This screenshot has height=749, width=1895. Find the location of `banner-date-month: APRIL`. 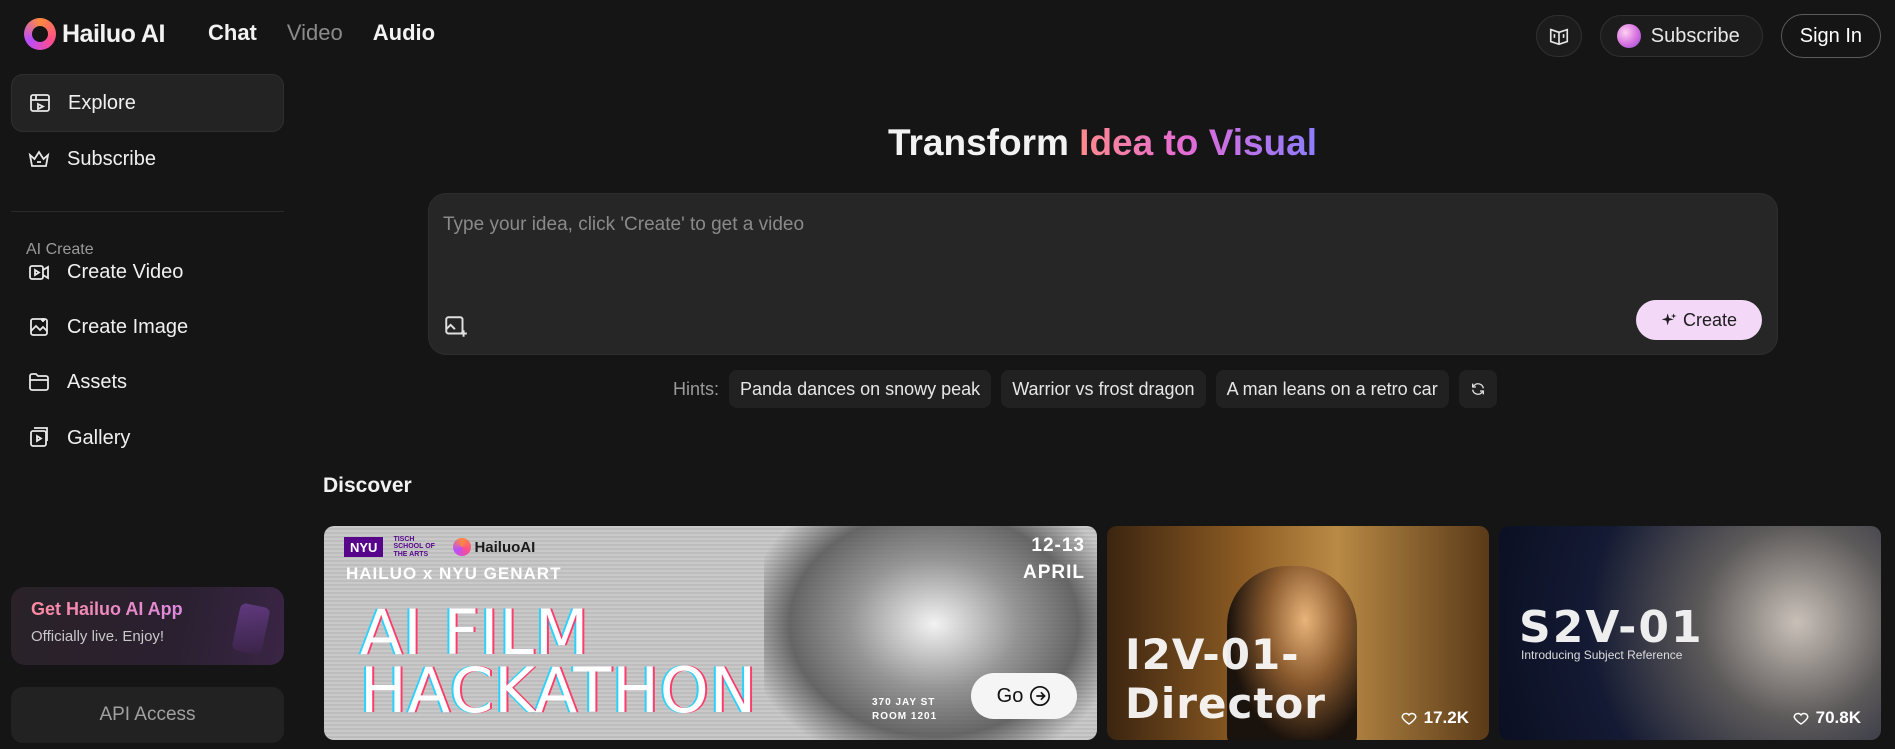

banner-date-month: APRIL is located at coordinates (1054, 572).